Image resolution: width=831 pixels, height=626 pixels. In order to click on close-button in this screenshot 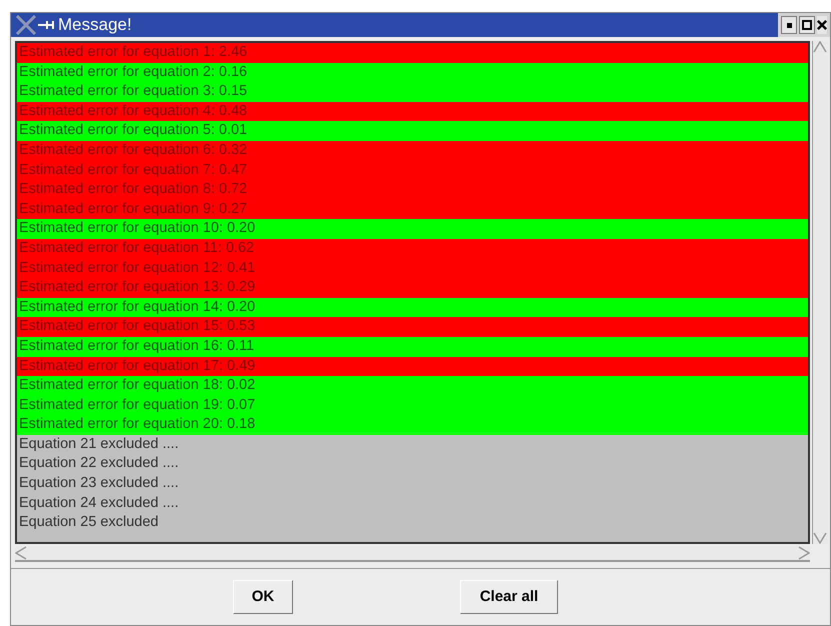, I will do `click(822, 25)`.